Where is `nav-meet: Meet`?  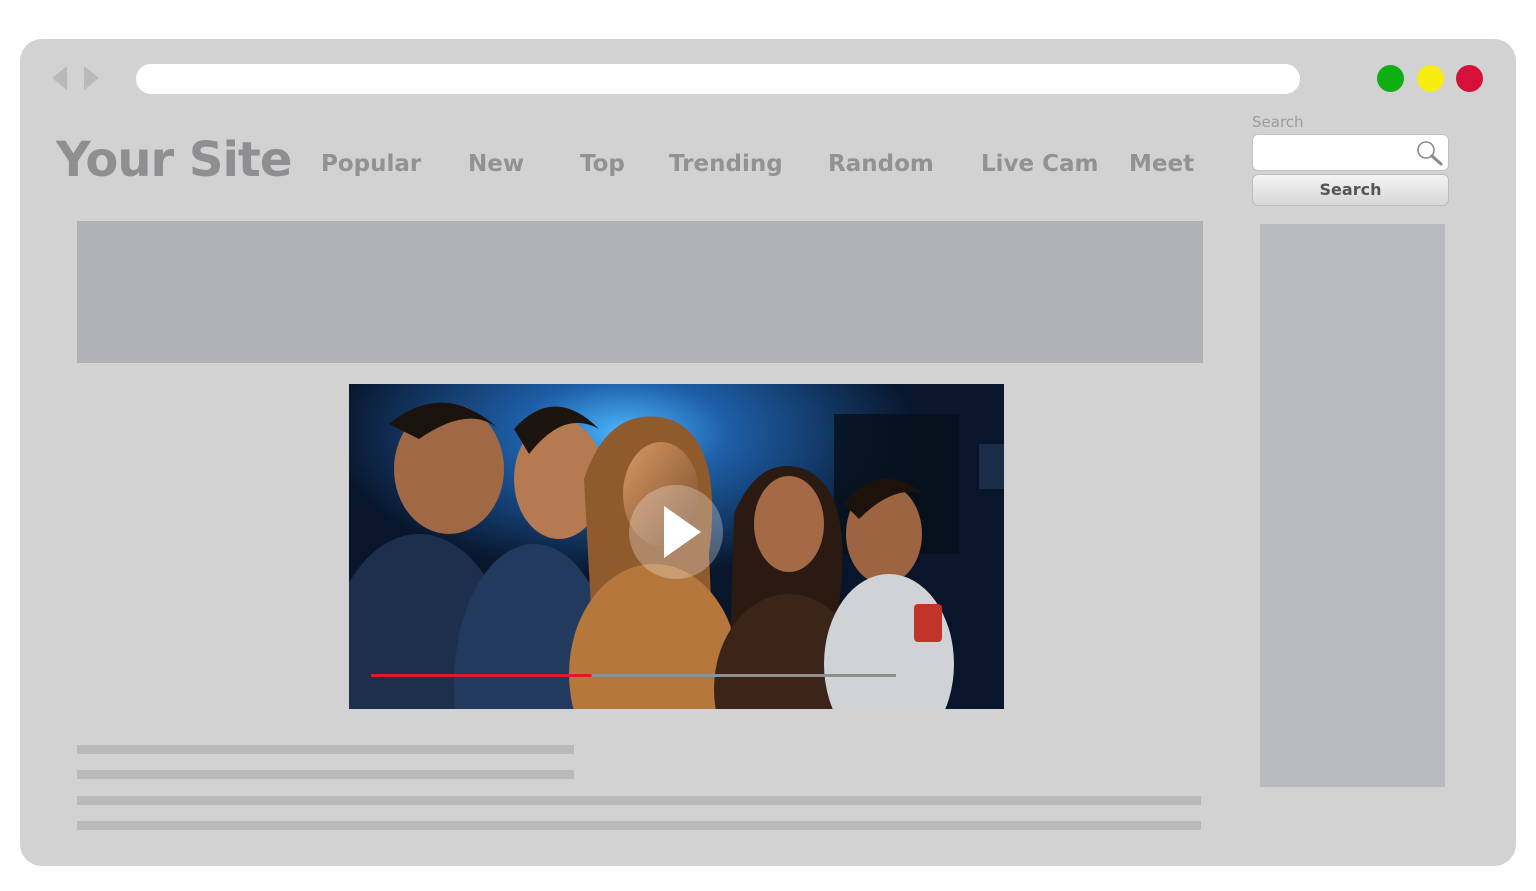 nav-meet: Meet is located at coordinates (1161, 164).